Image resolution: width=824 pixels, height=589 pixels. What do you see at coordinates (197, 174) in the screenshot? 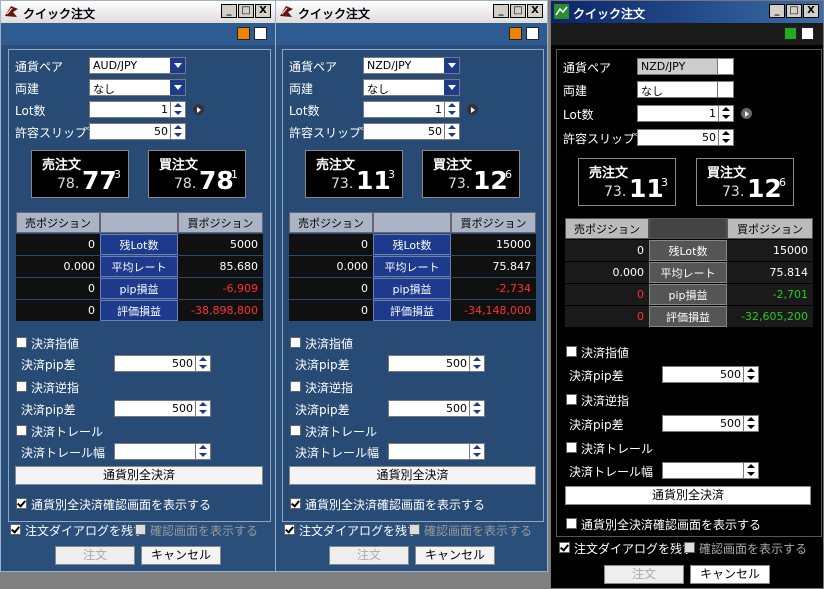
I see `buy-order-button: 買注文 78. 78 1` at bounding box center [197, 174].